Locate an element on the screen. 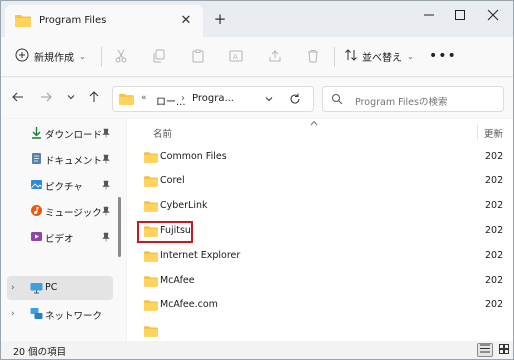 The width and height of the screenshot is (514, 360). address-dropdown-button is located at coordinates (269, 99).